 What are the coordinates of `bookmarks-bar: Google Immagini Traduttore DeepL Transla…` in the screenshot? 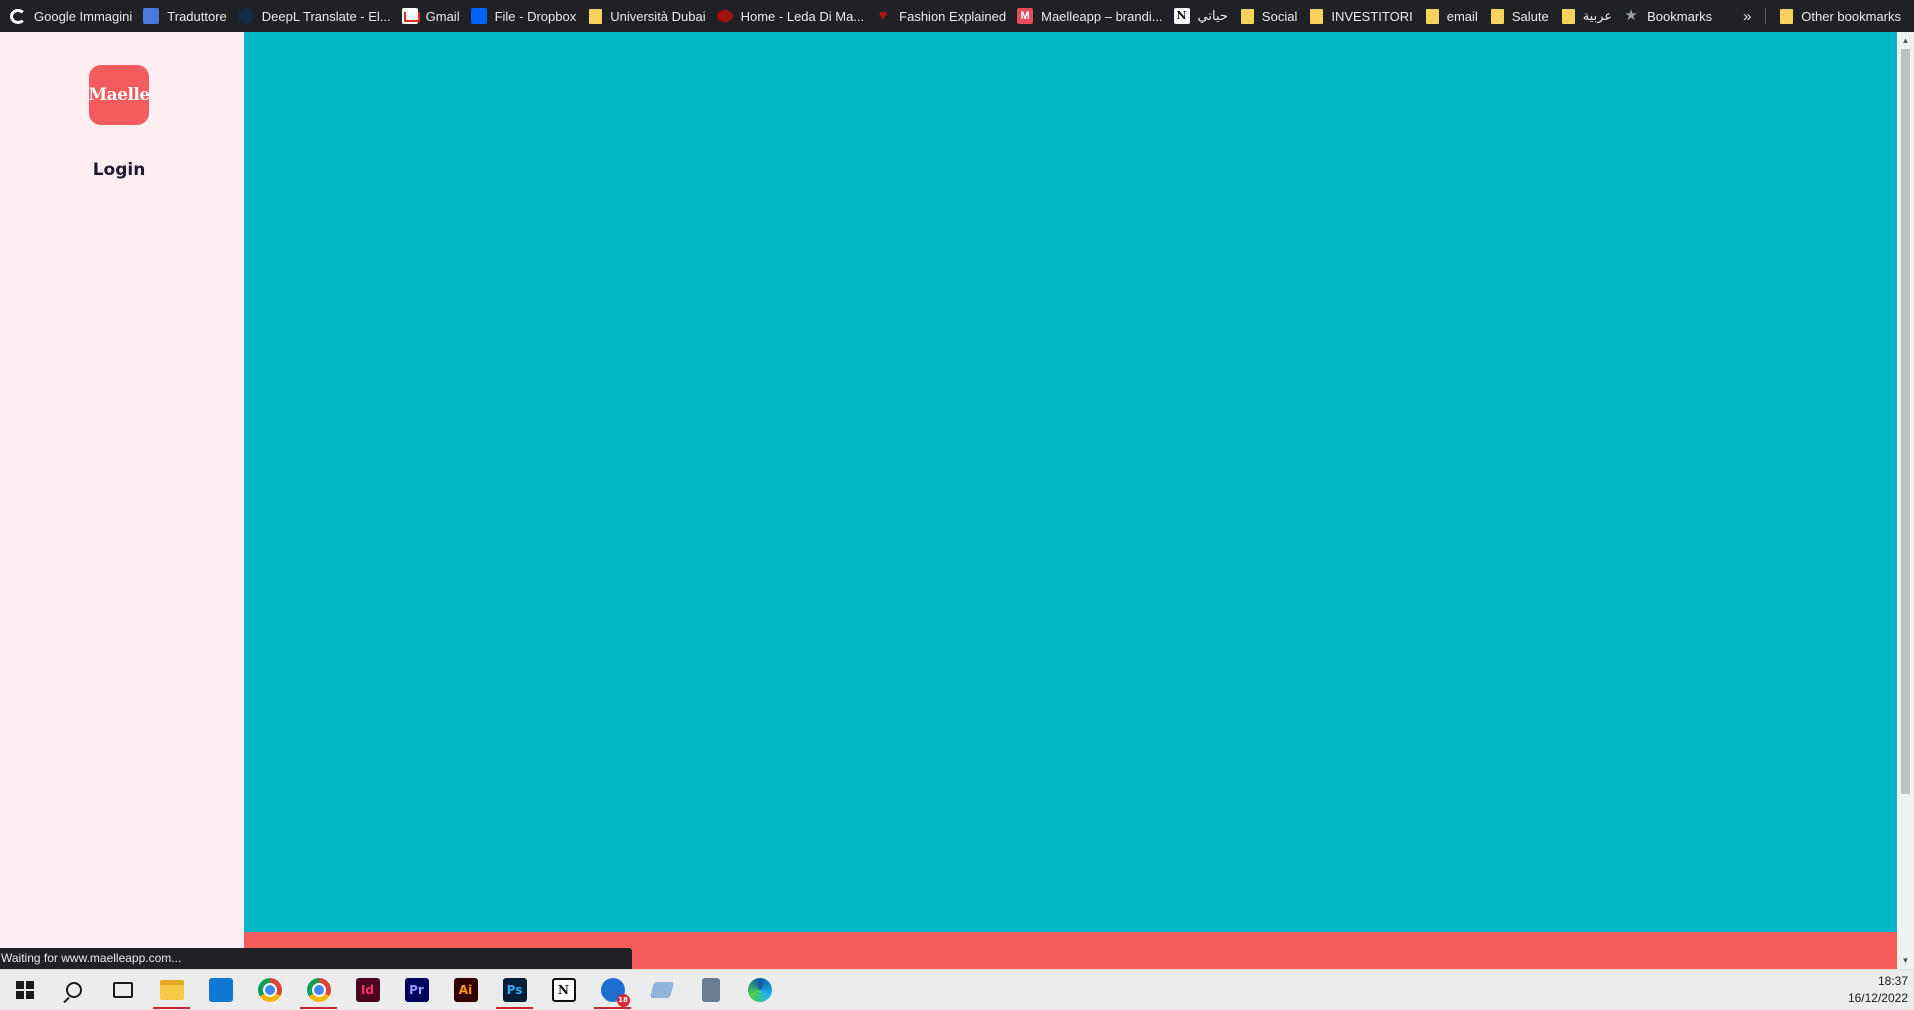 It's located at (957, 16).